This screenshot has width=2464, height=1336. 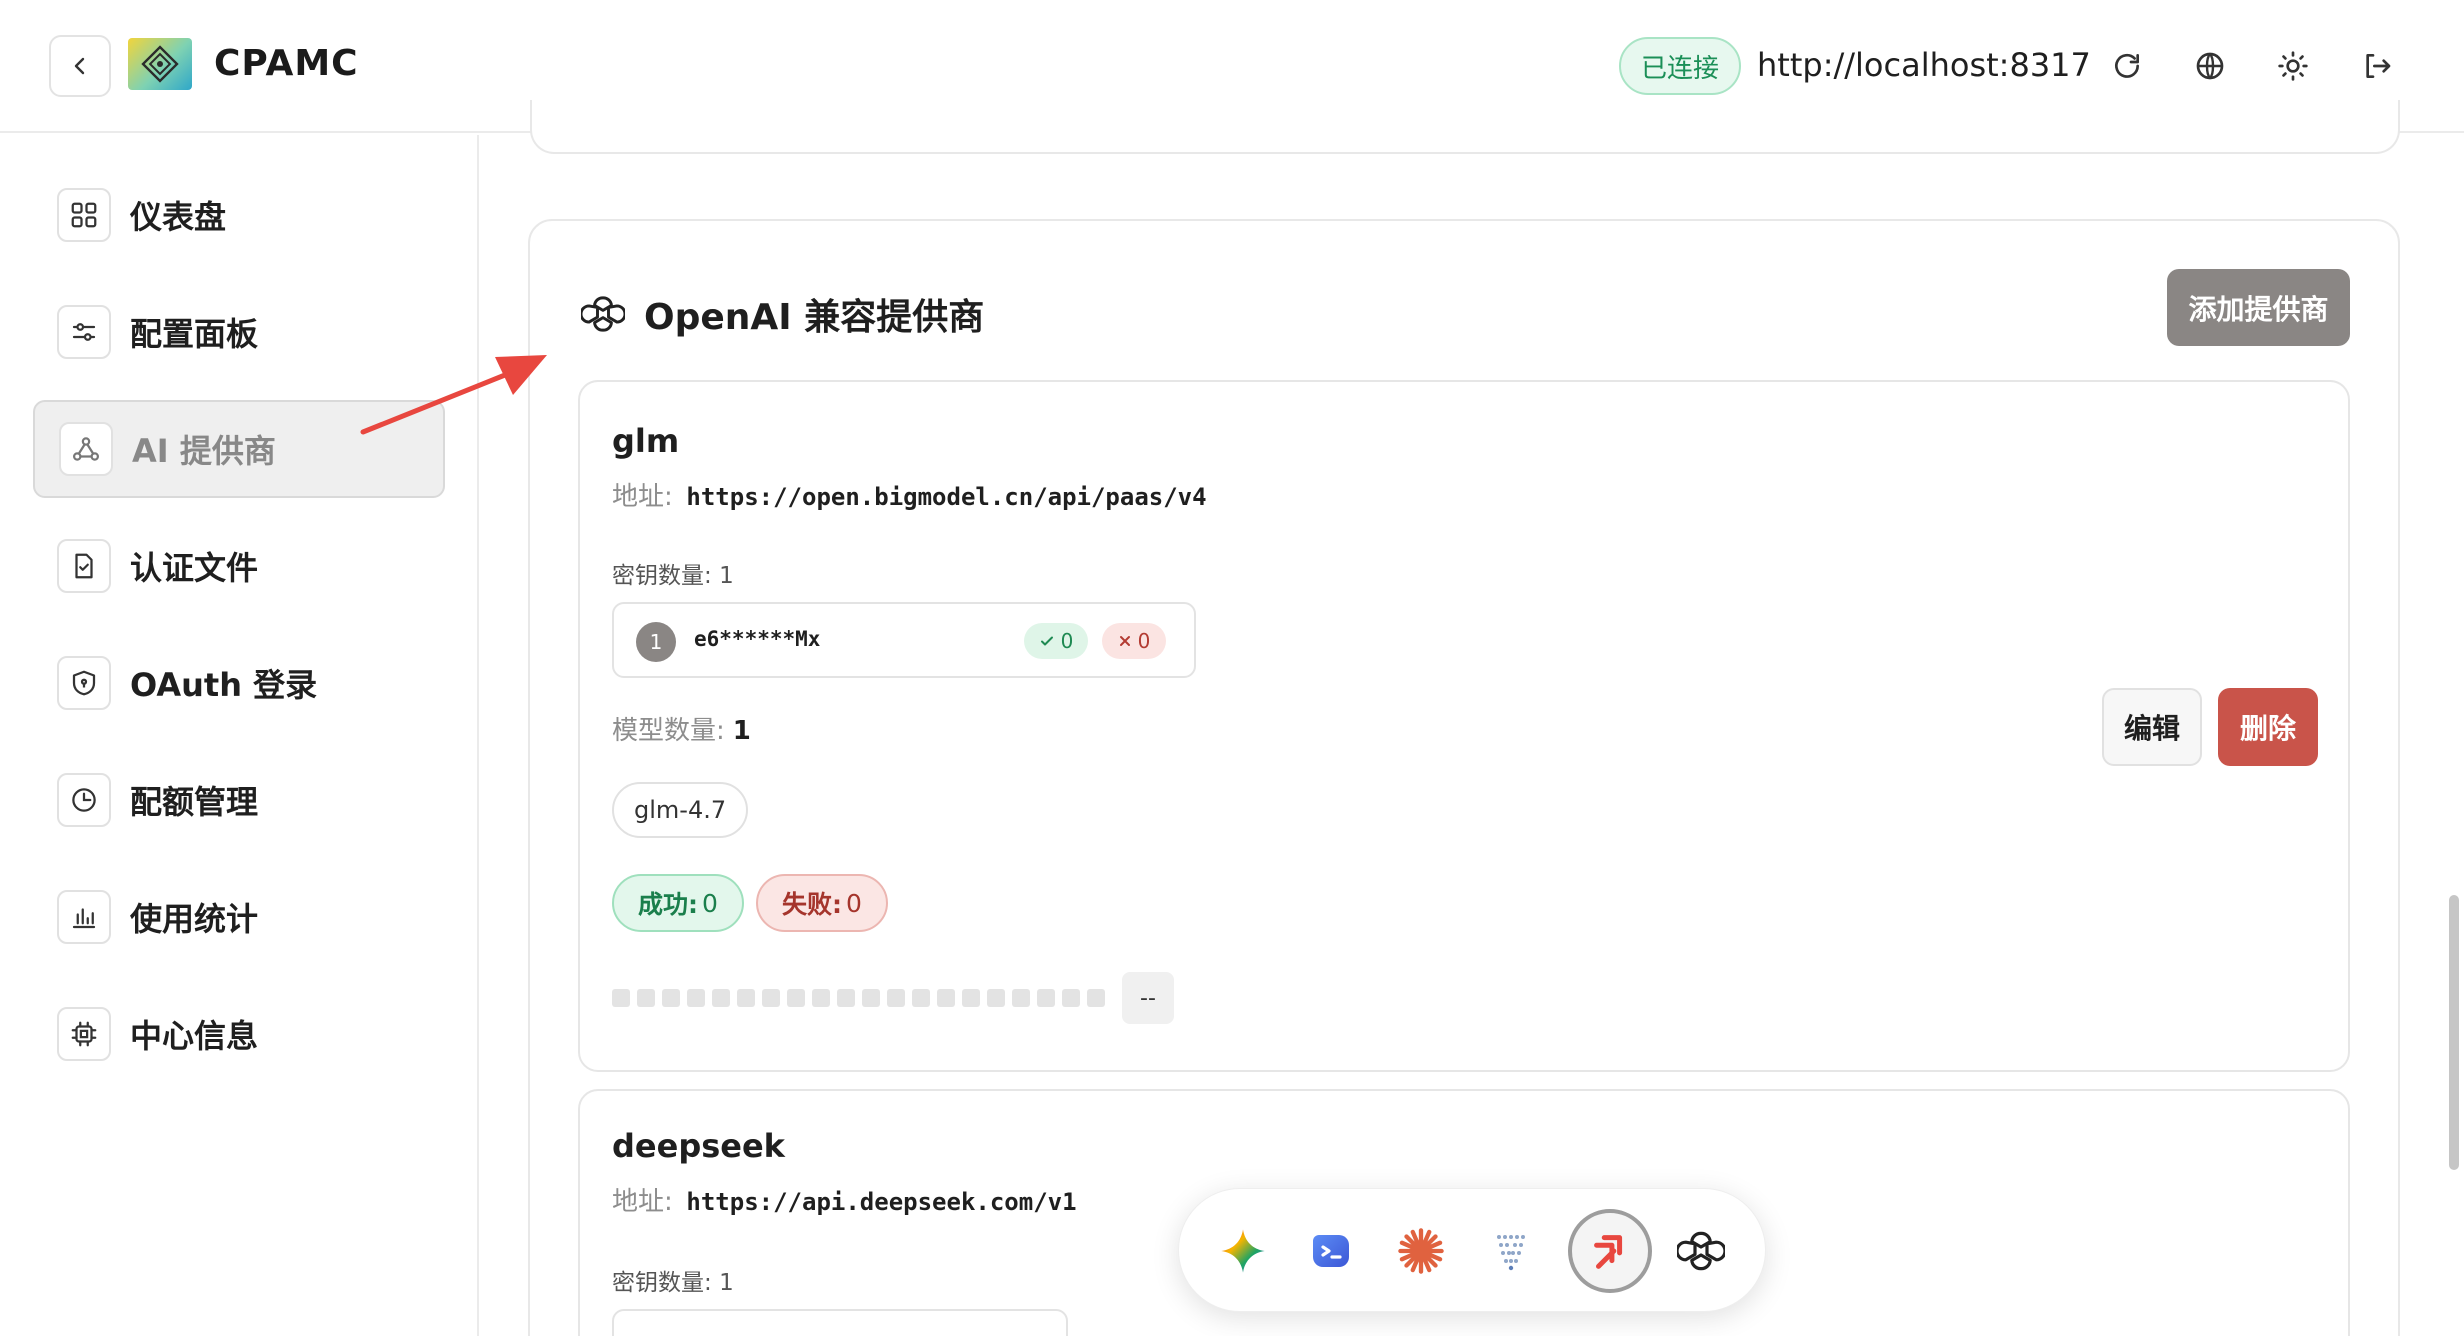 I want to click on sidebar-item-label: AI 提供商, so click(x=204, y=451).